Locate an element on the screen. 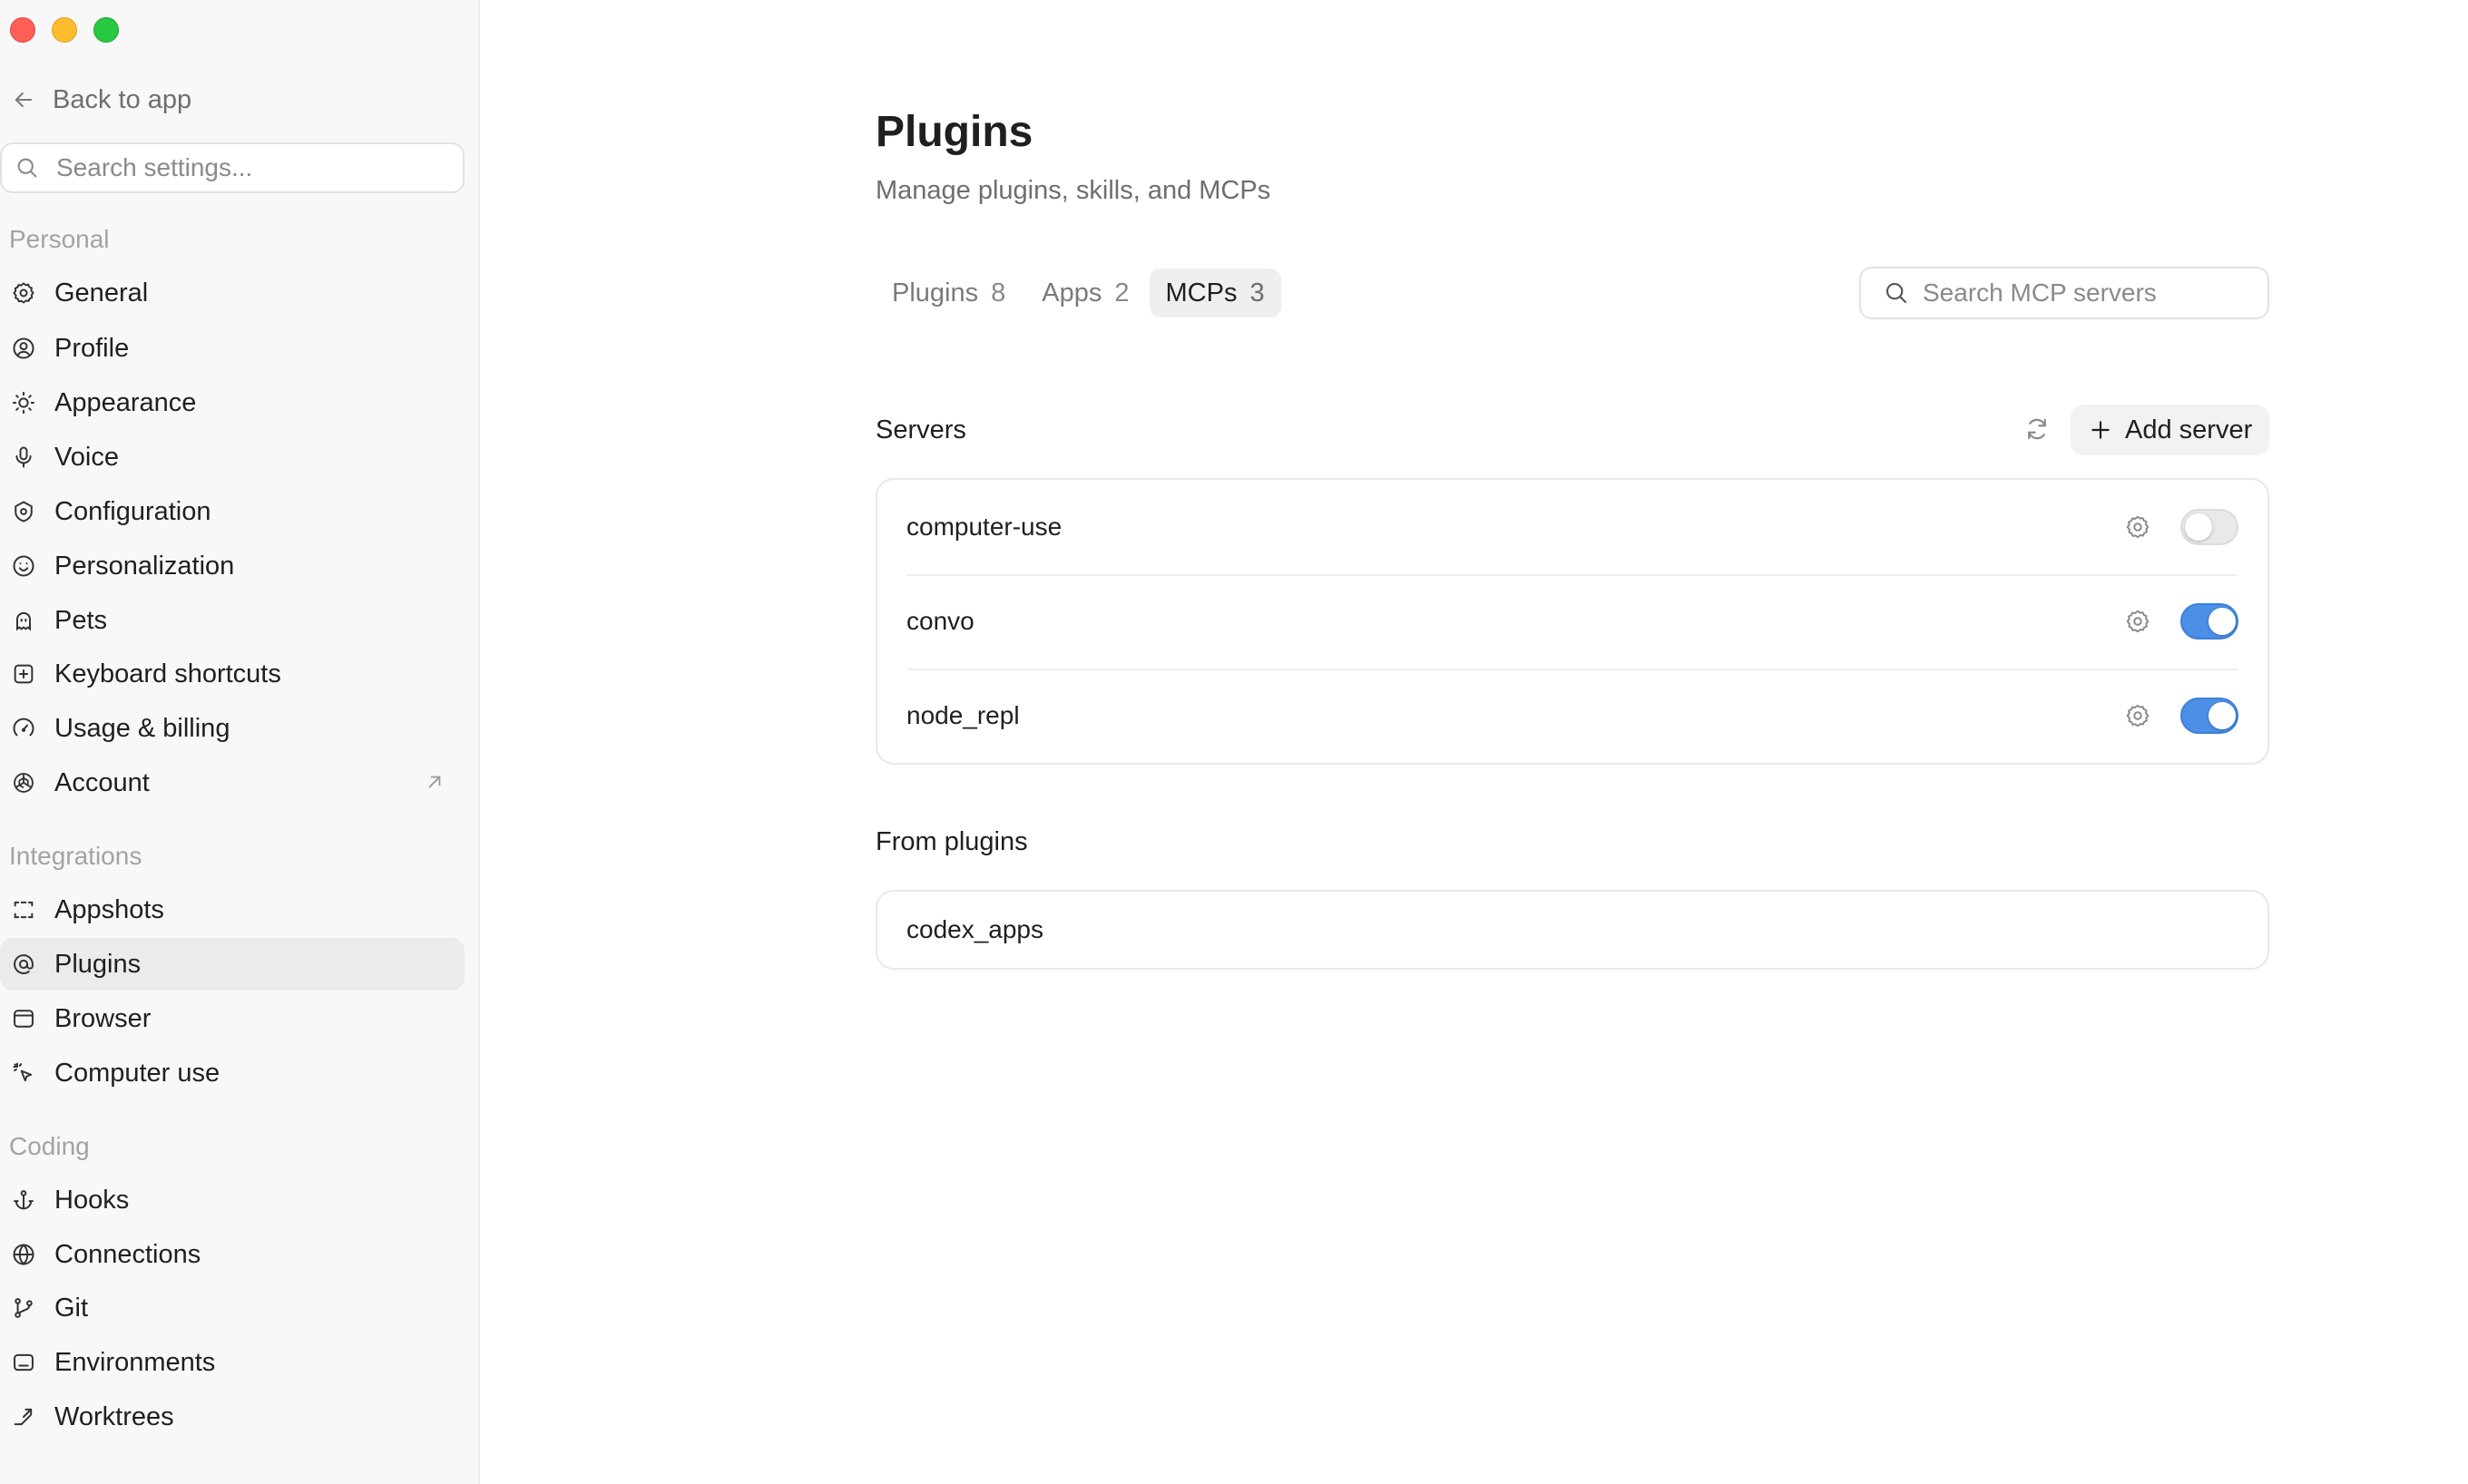 The height and width of the screenshot is (1484, 2468). shield-gear-icon is located at coordinates (24, 511).